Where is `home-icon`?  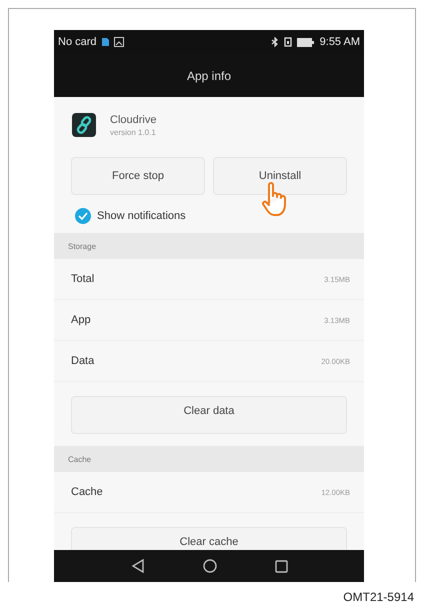
home-icon is located at coordinates (209, 566).